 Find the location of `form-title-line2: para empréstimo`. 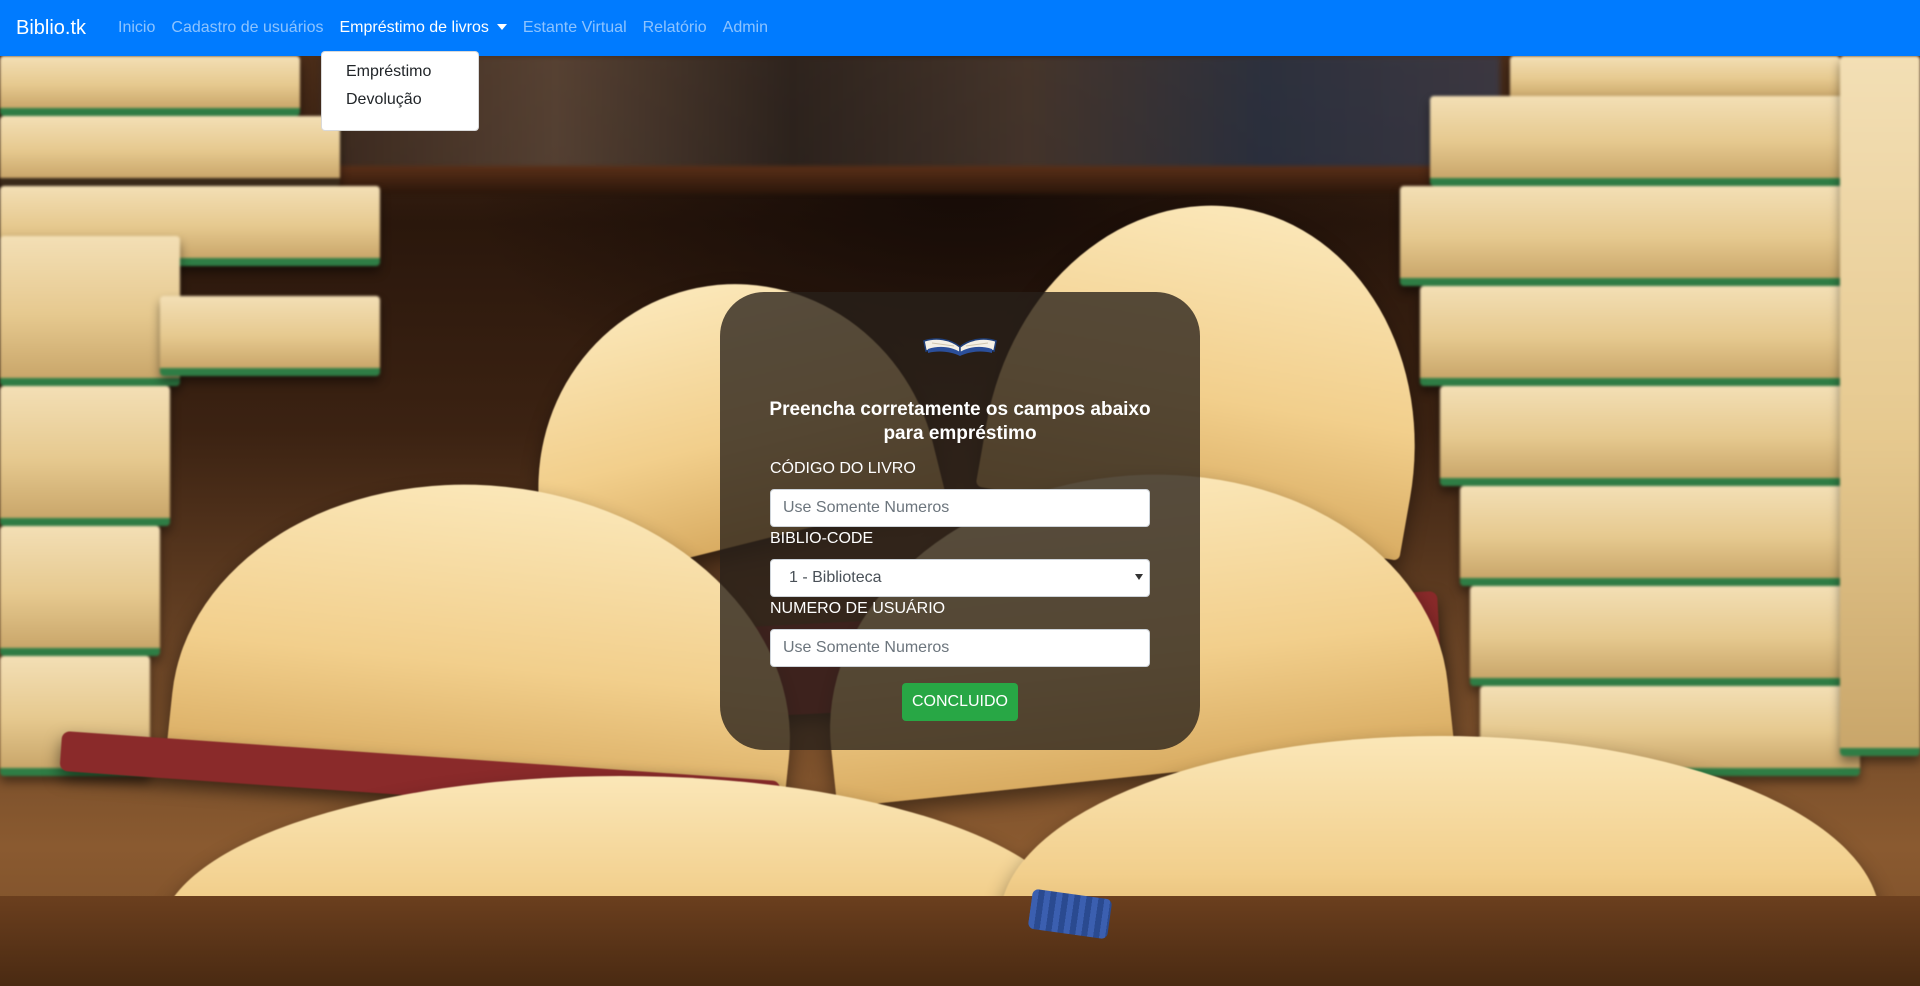

form-title-line2: para empréstimo is located at coordinates (960, 433).